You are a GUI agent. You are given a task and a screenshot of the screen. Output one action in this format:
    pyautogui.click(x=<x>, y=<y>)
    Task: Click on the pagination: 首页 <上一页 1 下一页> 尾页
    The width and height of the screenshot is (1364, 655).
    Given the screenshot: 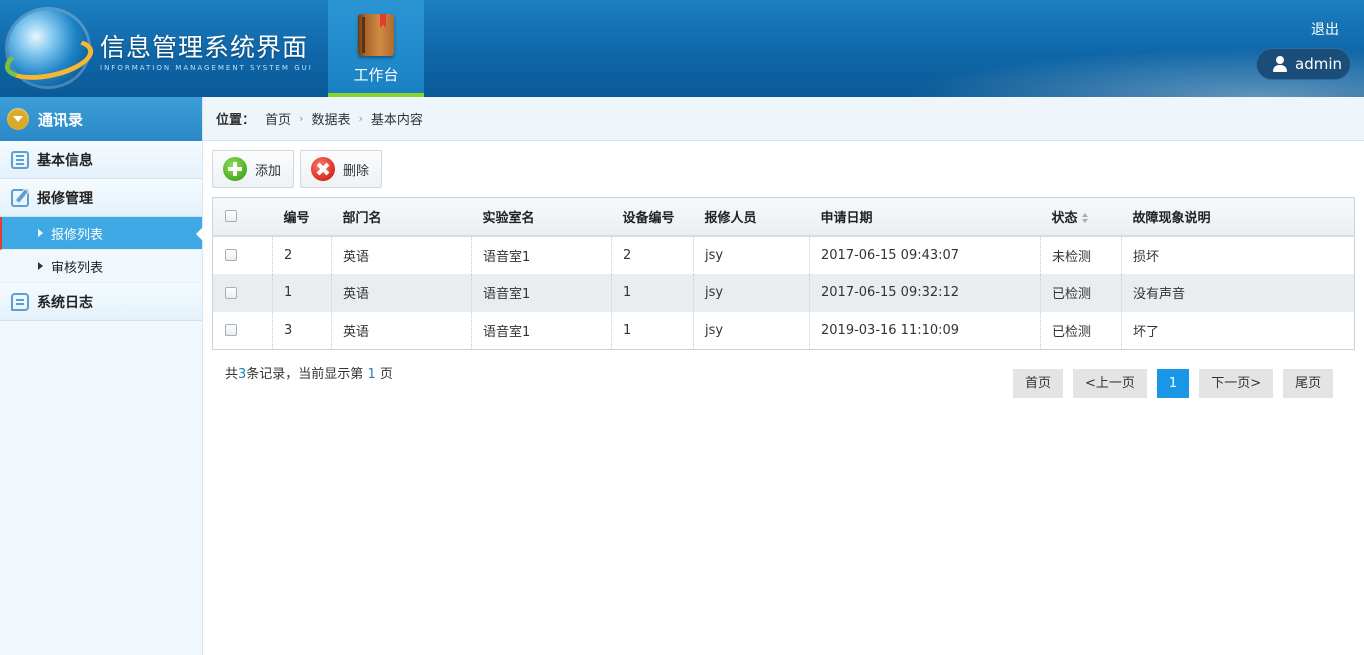 What is the action you would take?
    pyautogui.click(x=1178, y=383)
    